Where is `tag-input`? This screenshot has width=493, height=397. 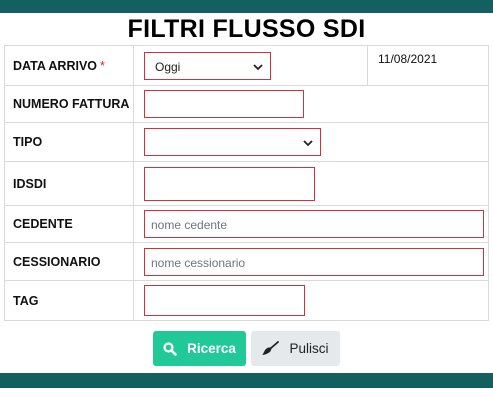 tag-input is located at coordinates (224, 300).